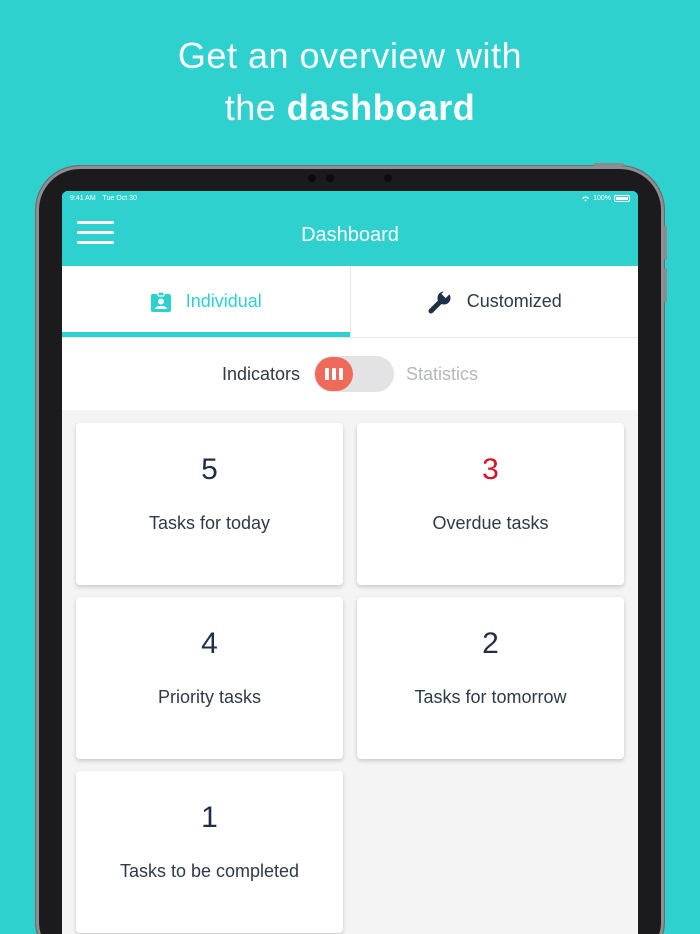 This screenshot has width=700, height=934. I want to click on page-title: Dashboard, so click(350, 235).